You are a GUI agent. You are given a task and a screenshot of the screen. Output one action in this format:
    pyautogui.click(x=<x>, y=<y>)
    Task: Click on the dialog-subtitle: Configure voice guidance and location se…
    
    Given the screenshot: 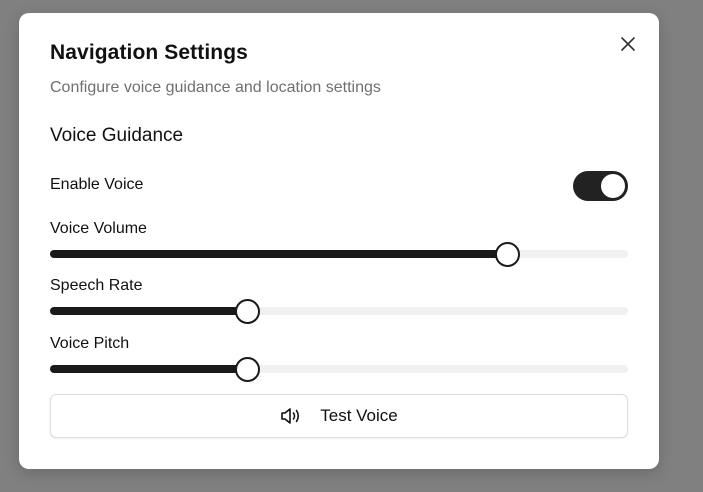 What is the action you would take?
    pyautogui.click(x=215, y=87)
    